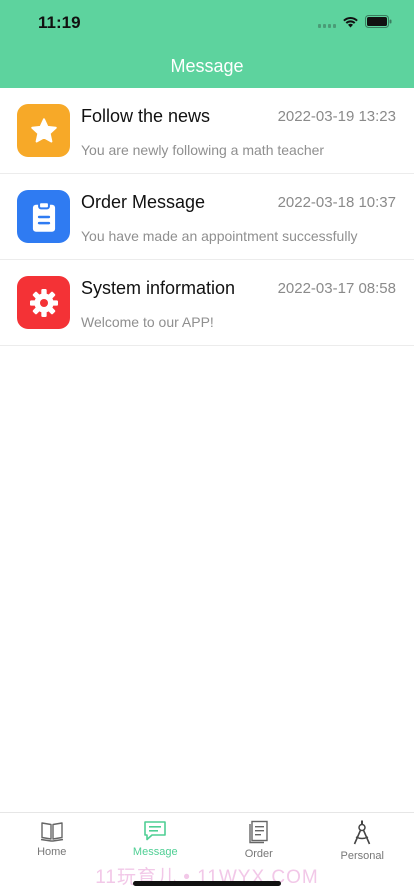  What do you see at coordinates (155, 852) in the screenshot?
I see `tab-label: Message` at bounding box center [155, 852].